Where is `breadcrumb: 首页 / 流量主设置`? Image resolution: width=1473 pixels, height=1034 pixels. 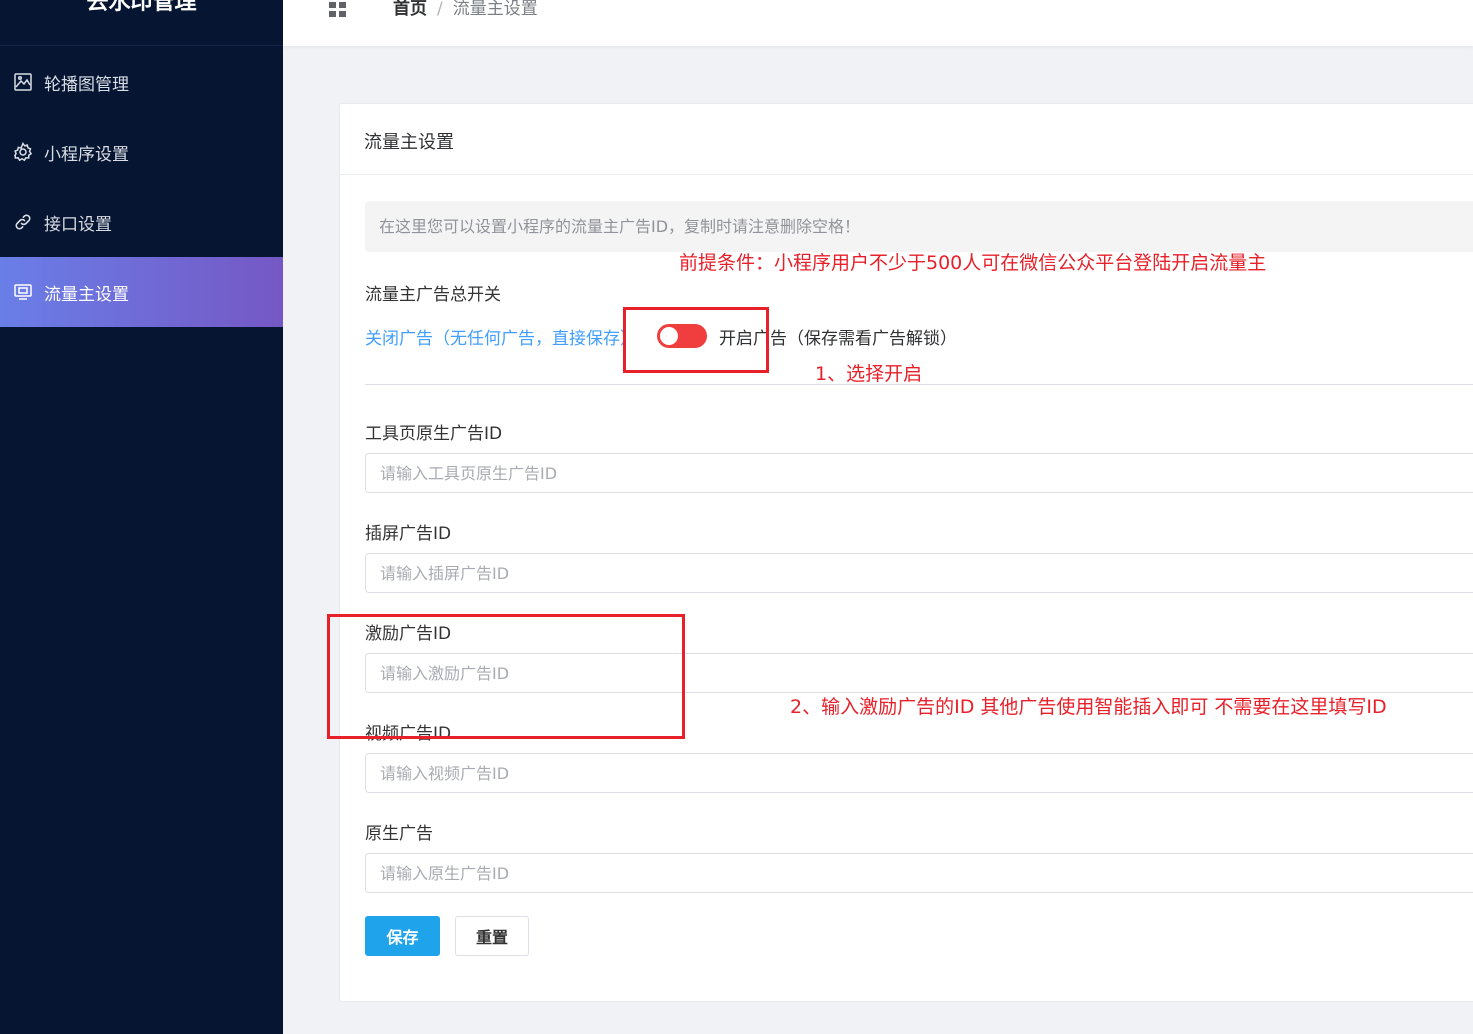 breadcrumb: 首页 / 流量主设置 is located at coordinates (465, 9).